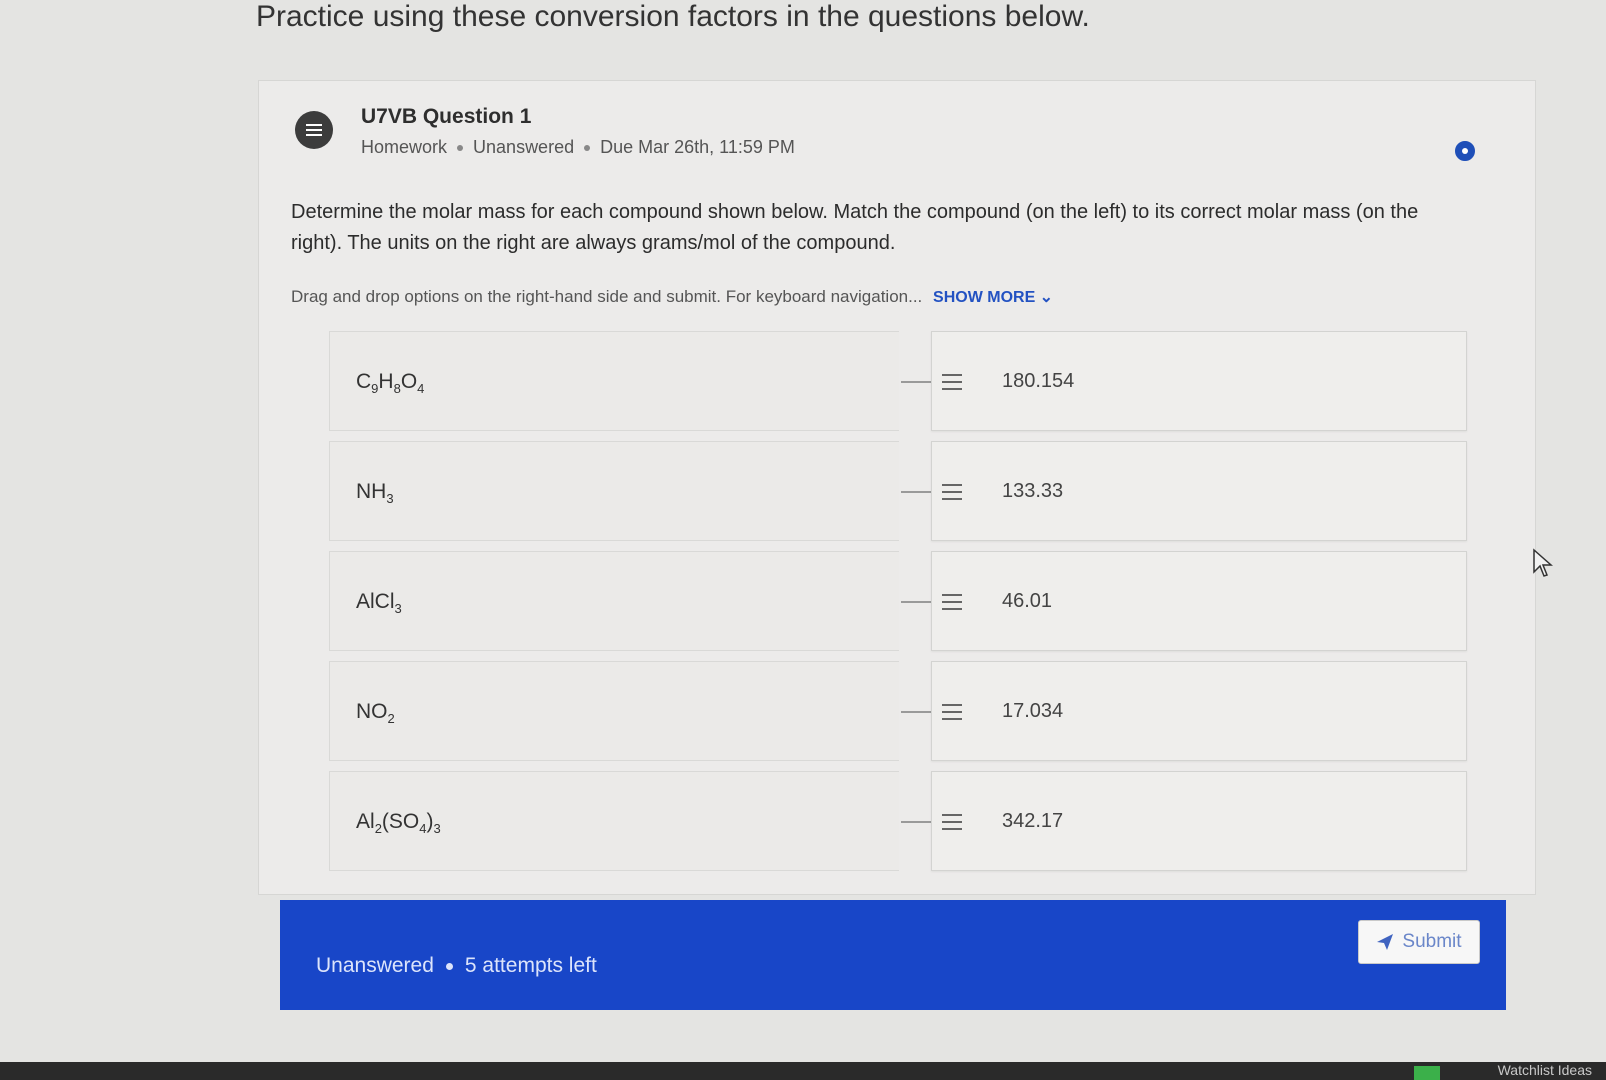 Image resolution: width=1606 pixels, height=1080 pixels. I want to click on footer-separator-dot, so click(449, 966).